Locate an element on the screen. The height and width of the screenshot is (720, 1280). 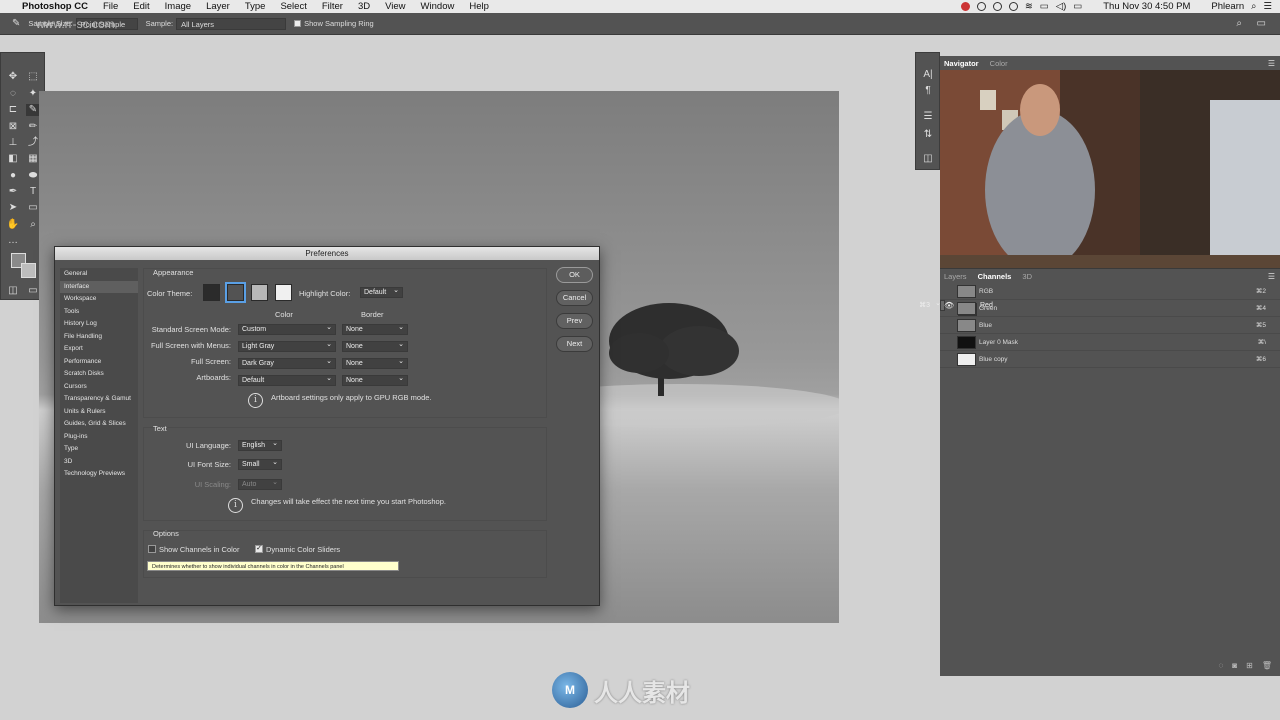
paragraph-icon: ¶ is located at coordinates (928, 91).